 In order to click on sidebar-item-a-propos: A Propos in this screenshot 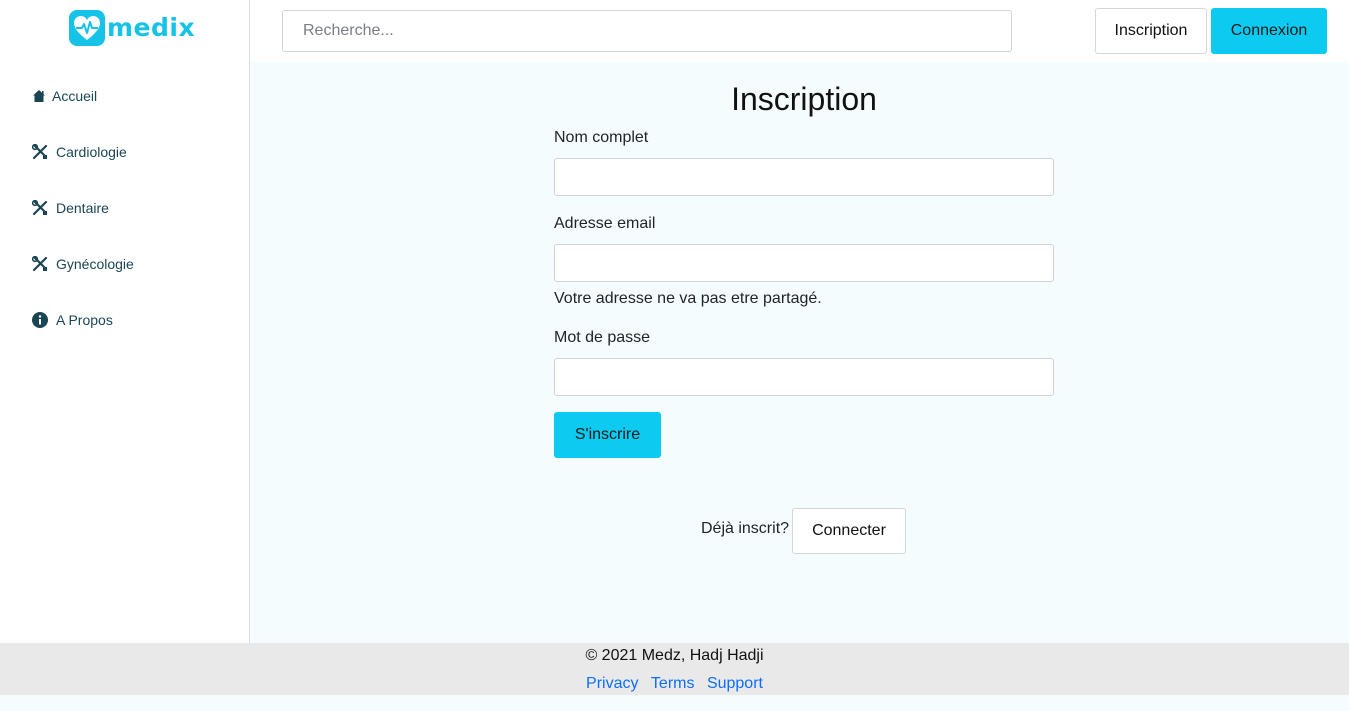, I will do `click(83, 320)`.